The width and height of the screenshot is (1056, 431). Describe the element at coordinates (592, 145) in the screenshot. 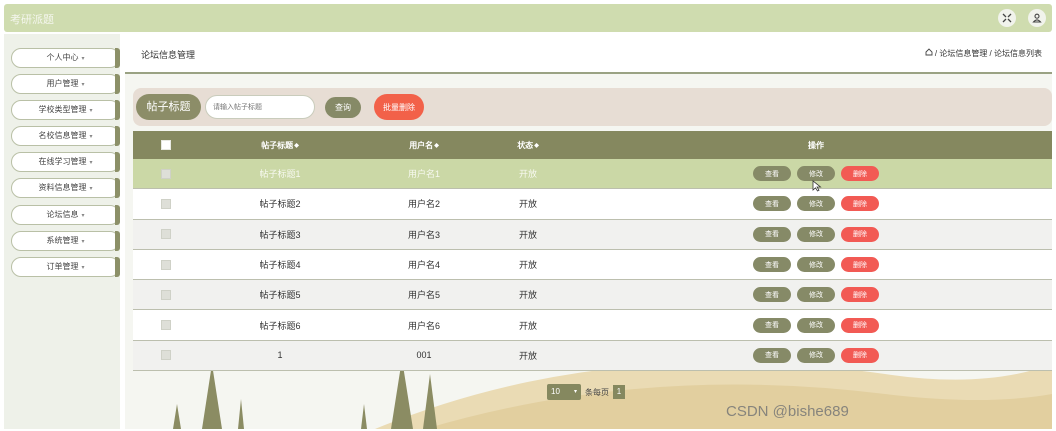

I see `table-header: 帖子标题 ◆ 用户名 ◆ 状态 ◆ 操作` at that location.